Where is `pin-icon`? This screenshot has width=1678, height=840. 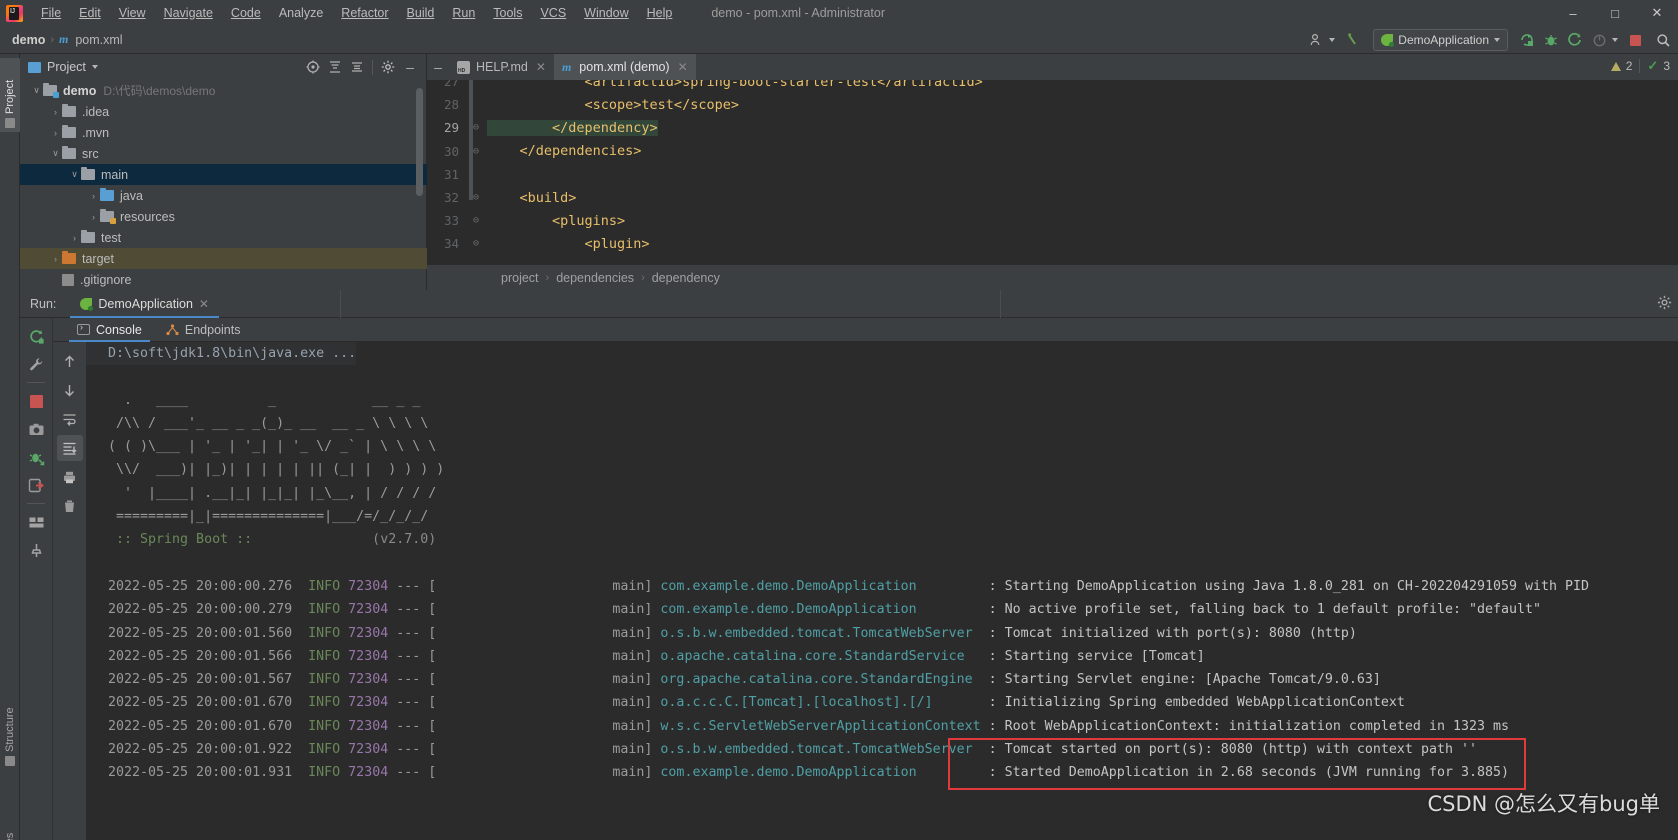
pin-icon is located at coordinates (36, 550).